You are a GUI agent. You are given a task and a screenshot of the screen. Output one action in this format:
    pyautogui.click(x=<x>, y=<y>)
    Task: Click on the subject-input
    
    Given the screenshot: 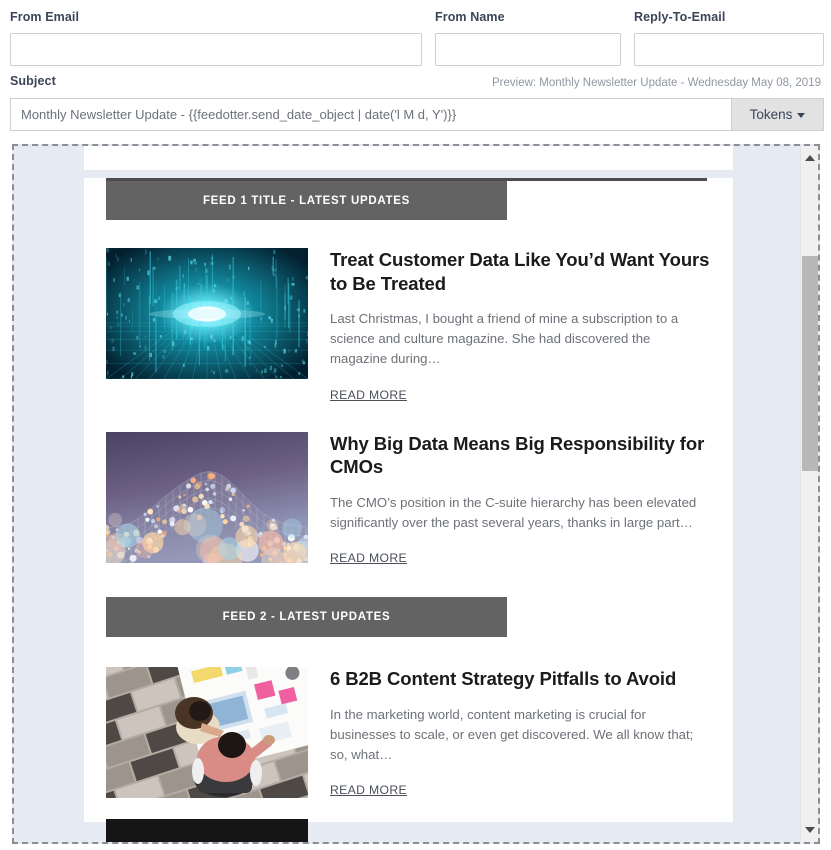 What is the action you would take?
    pyautogui.click(x=370, y=114)
    